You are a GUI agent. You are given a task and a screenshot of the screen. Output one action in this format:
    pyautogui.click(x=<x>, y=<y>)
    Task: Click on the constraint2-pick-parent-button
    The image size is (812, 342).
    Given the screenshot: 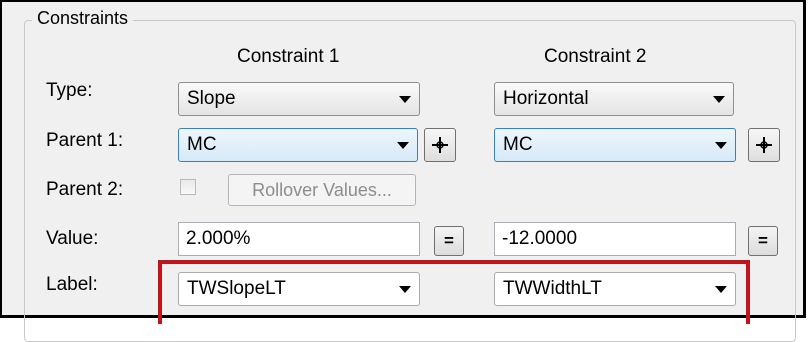 What is the action you would take?
    pyautogui.click(x=764, y=145)
    